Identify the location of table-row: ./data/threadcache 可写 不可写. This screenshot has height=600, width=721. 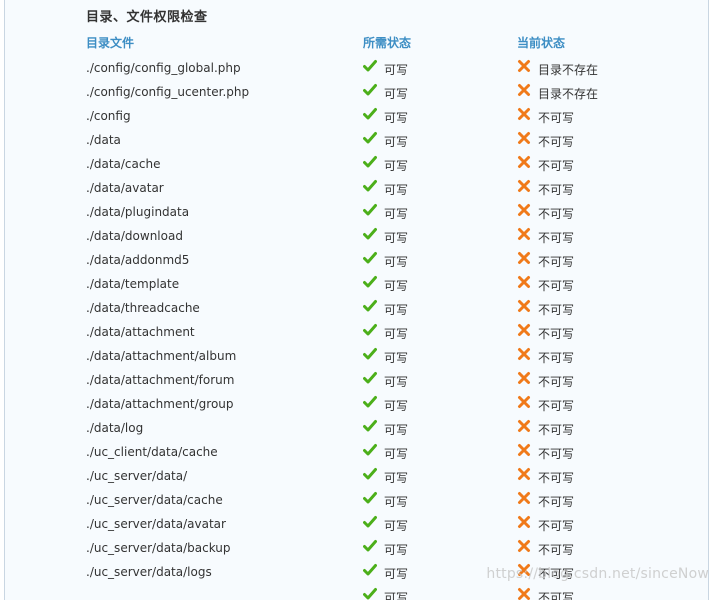
(356, 309).